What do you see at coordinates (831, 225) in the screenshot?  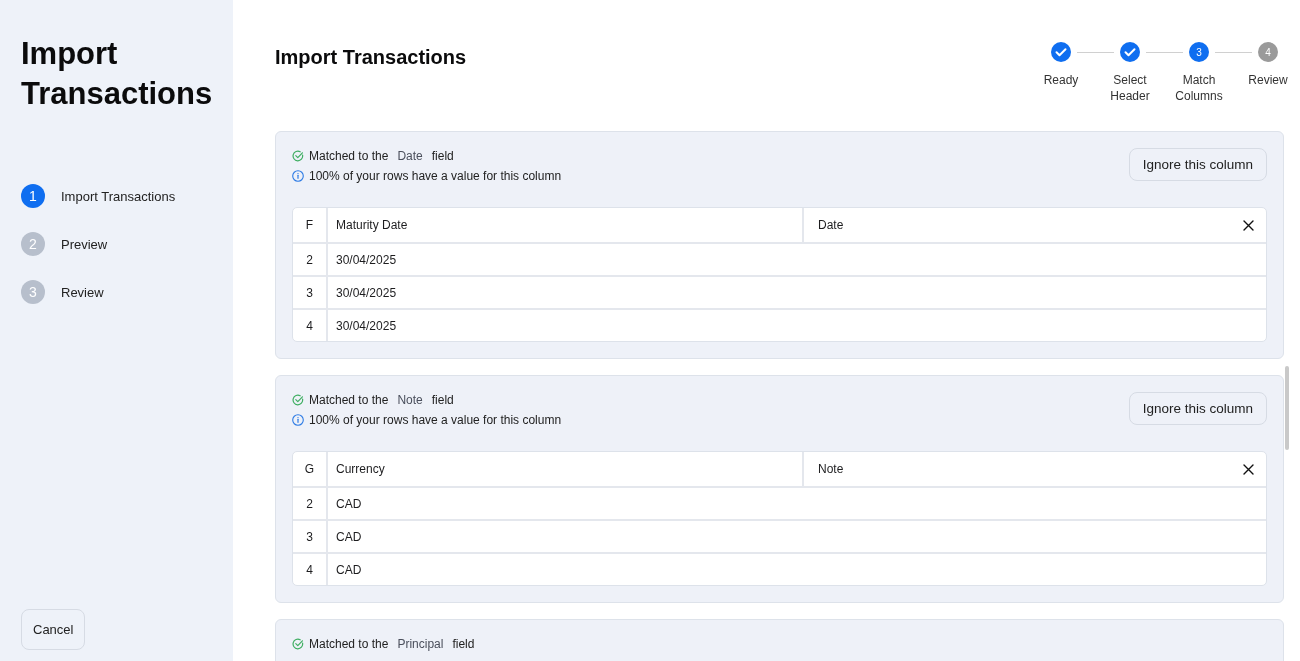 I see `mapped-field-value: Date` at bounding box center [831, 225].